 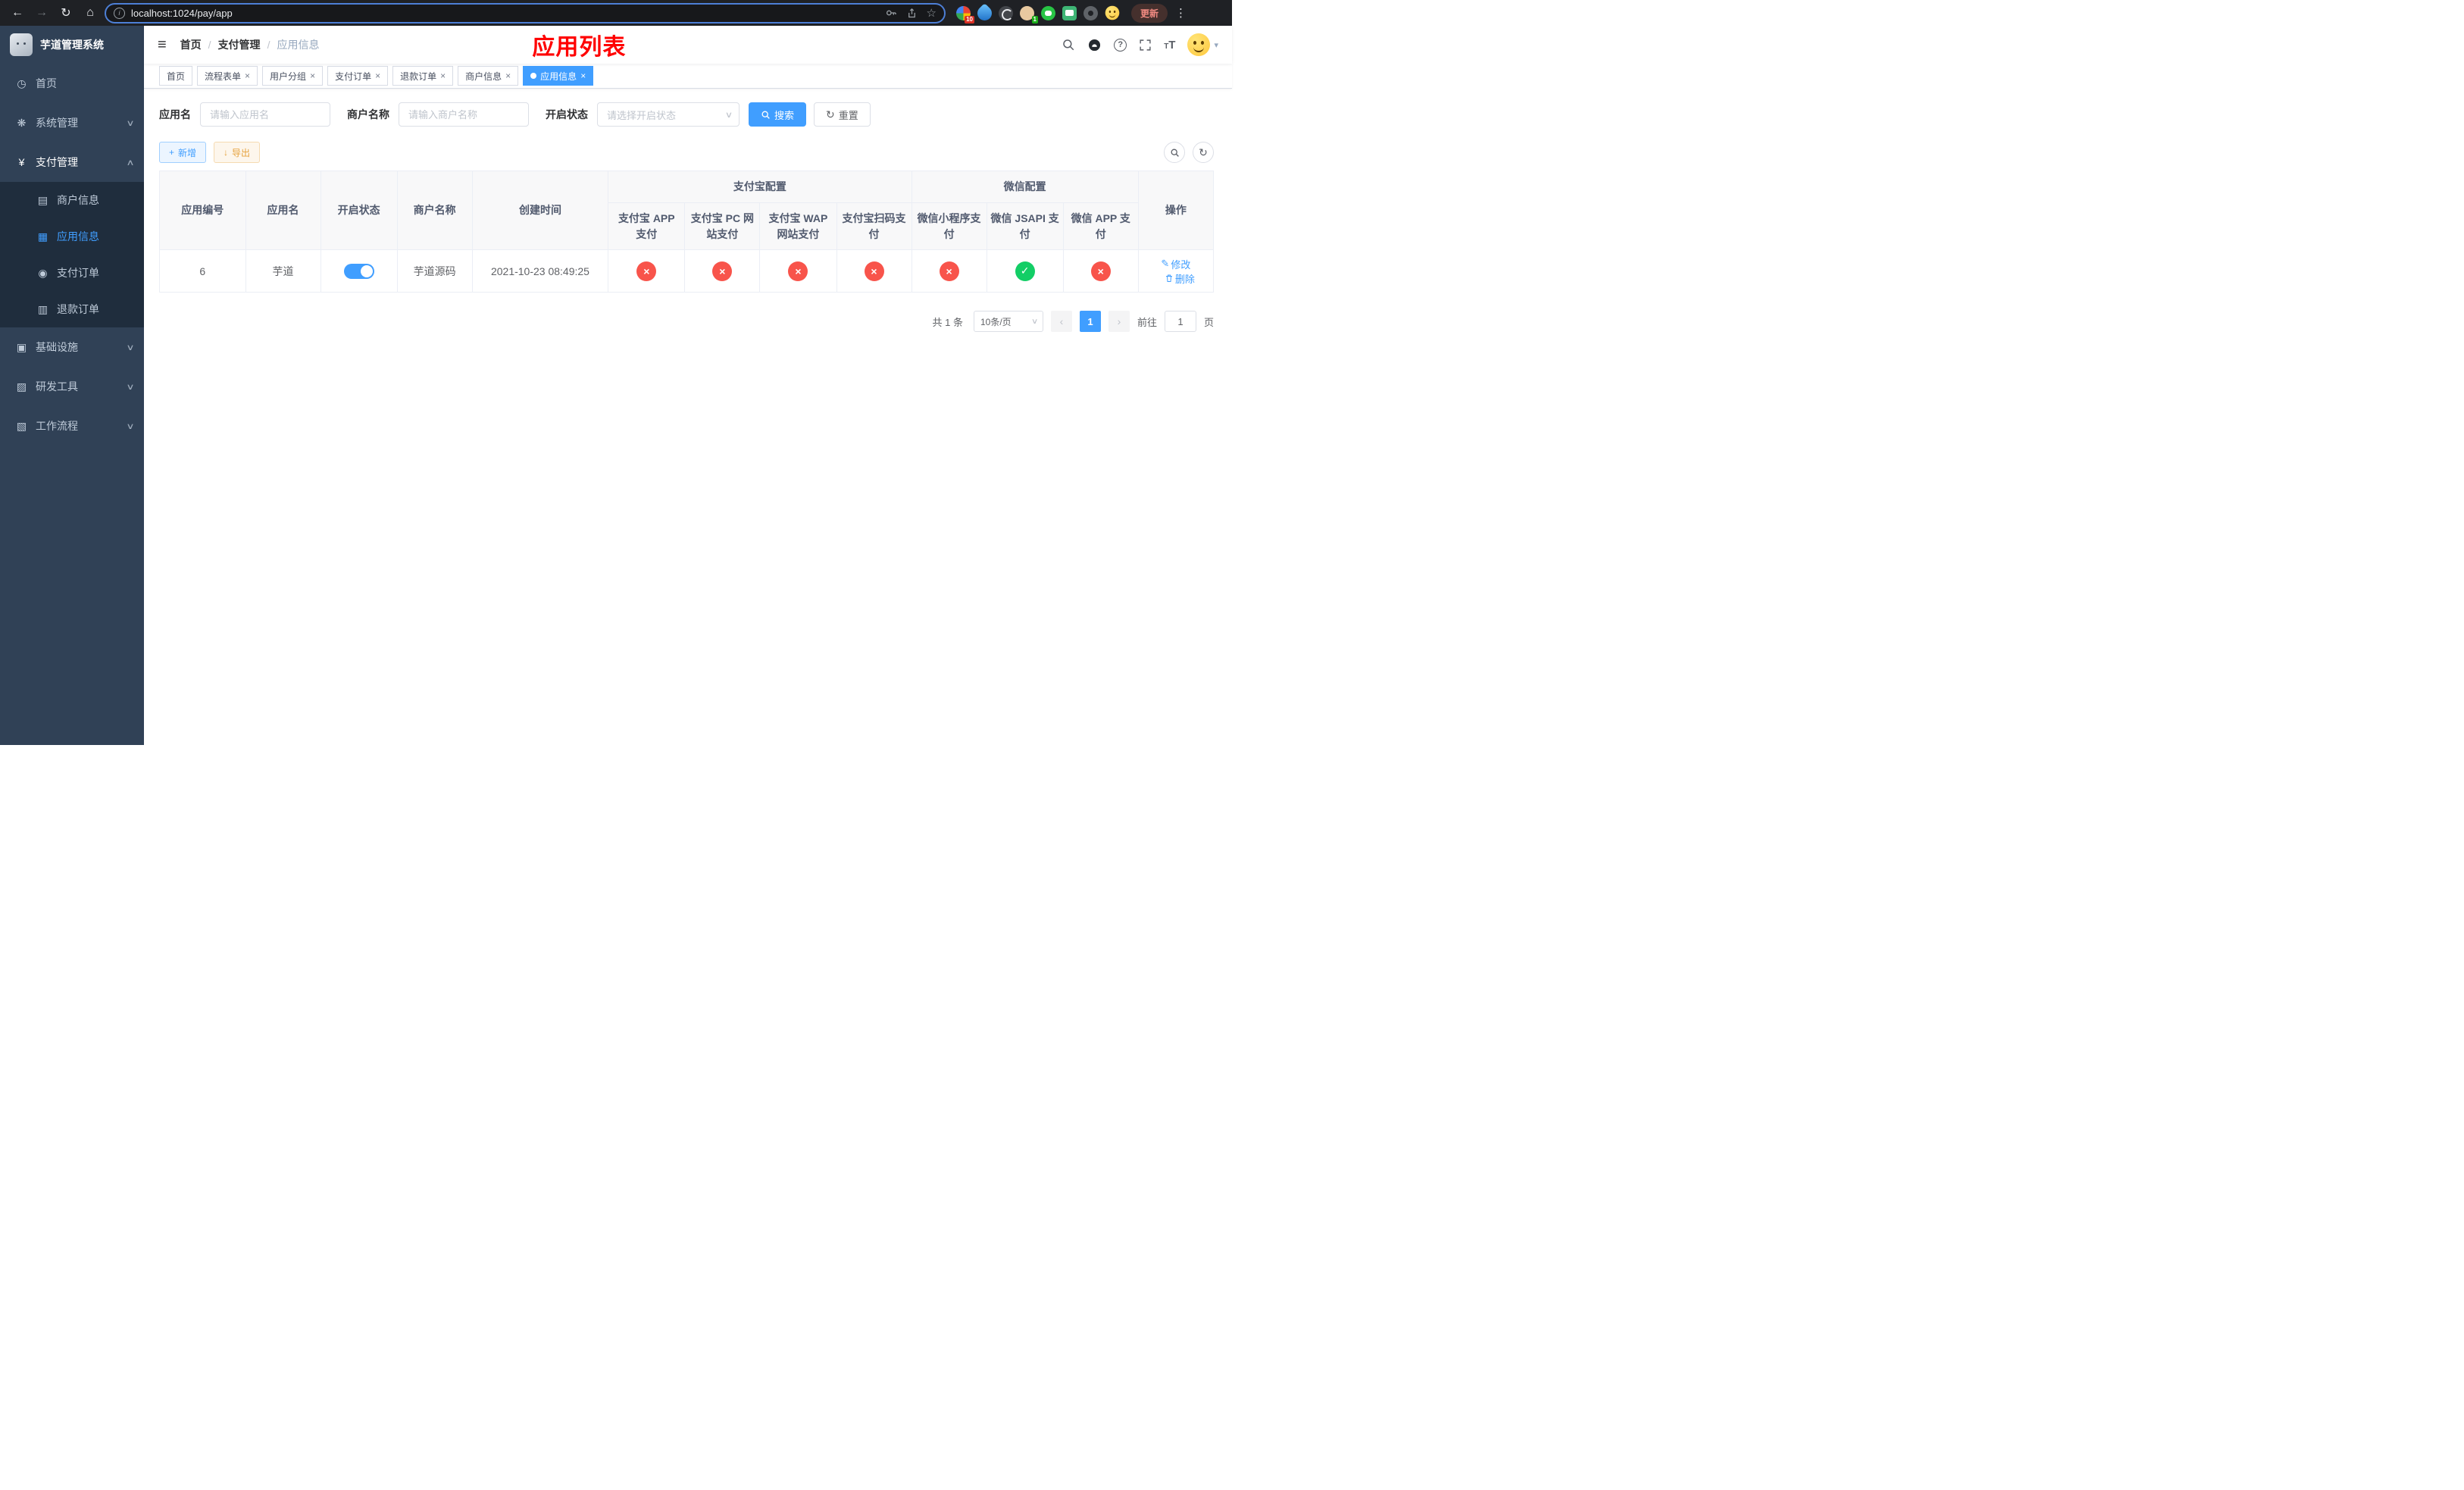 What do you see at coordinates (1168, 278) in the screenshot?
I see `trash-icon` at bounding box center [1168, 278].